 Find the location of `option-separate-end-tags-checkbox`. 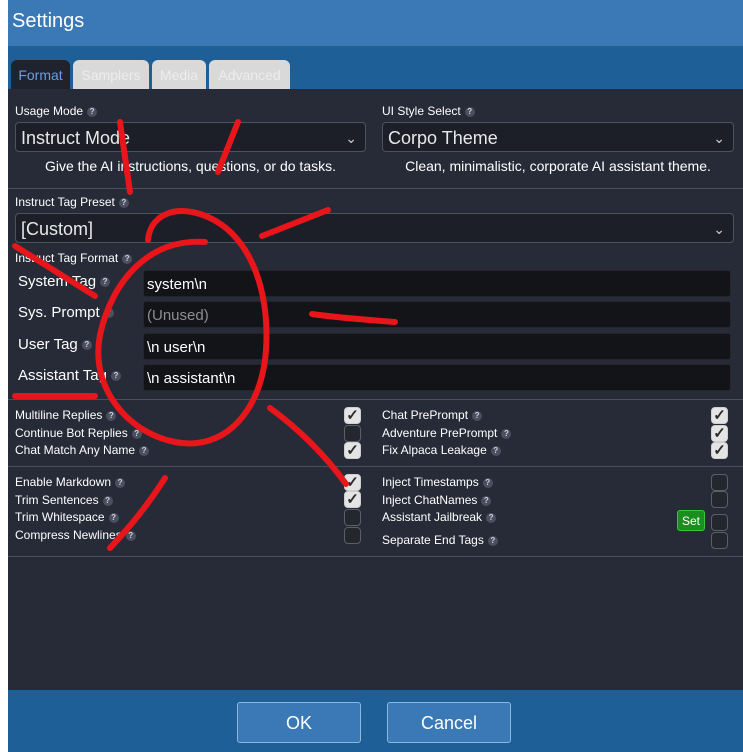

option-separate-end-tags-checkbox is located at coordinates (719, 540).